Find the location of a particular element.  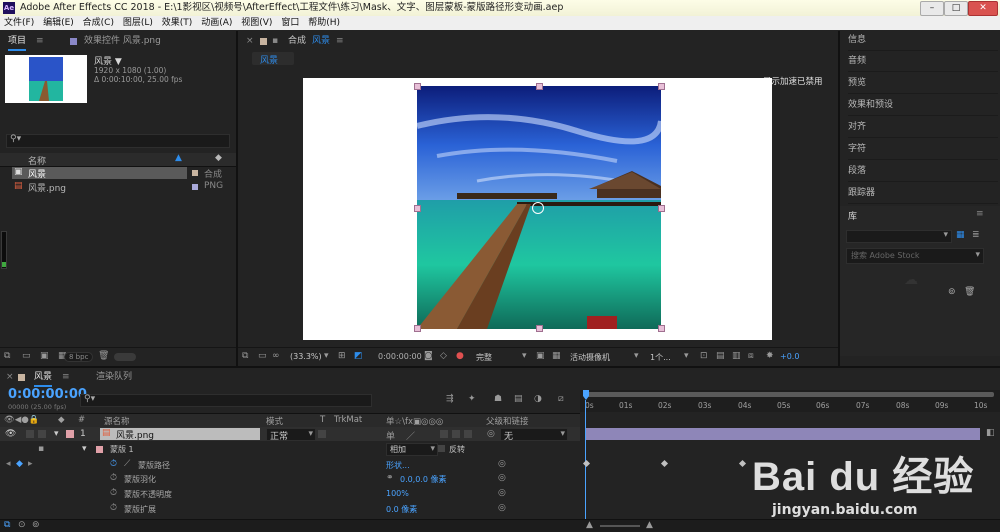

interpret-footage-icon: ⧉ is located at coordinates (7, 356).